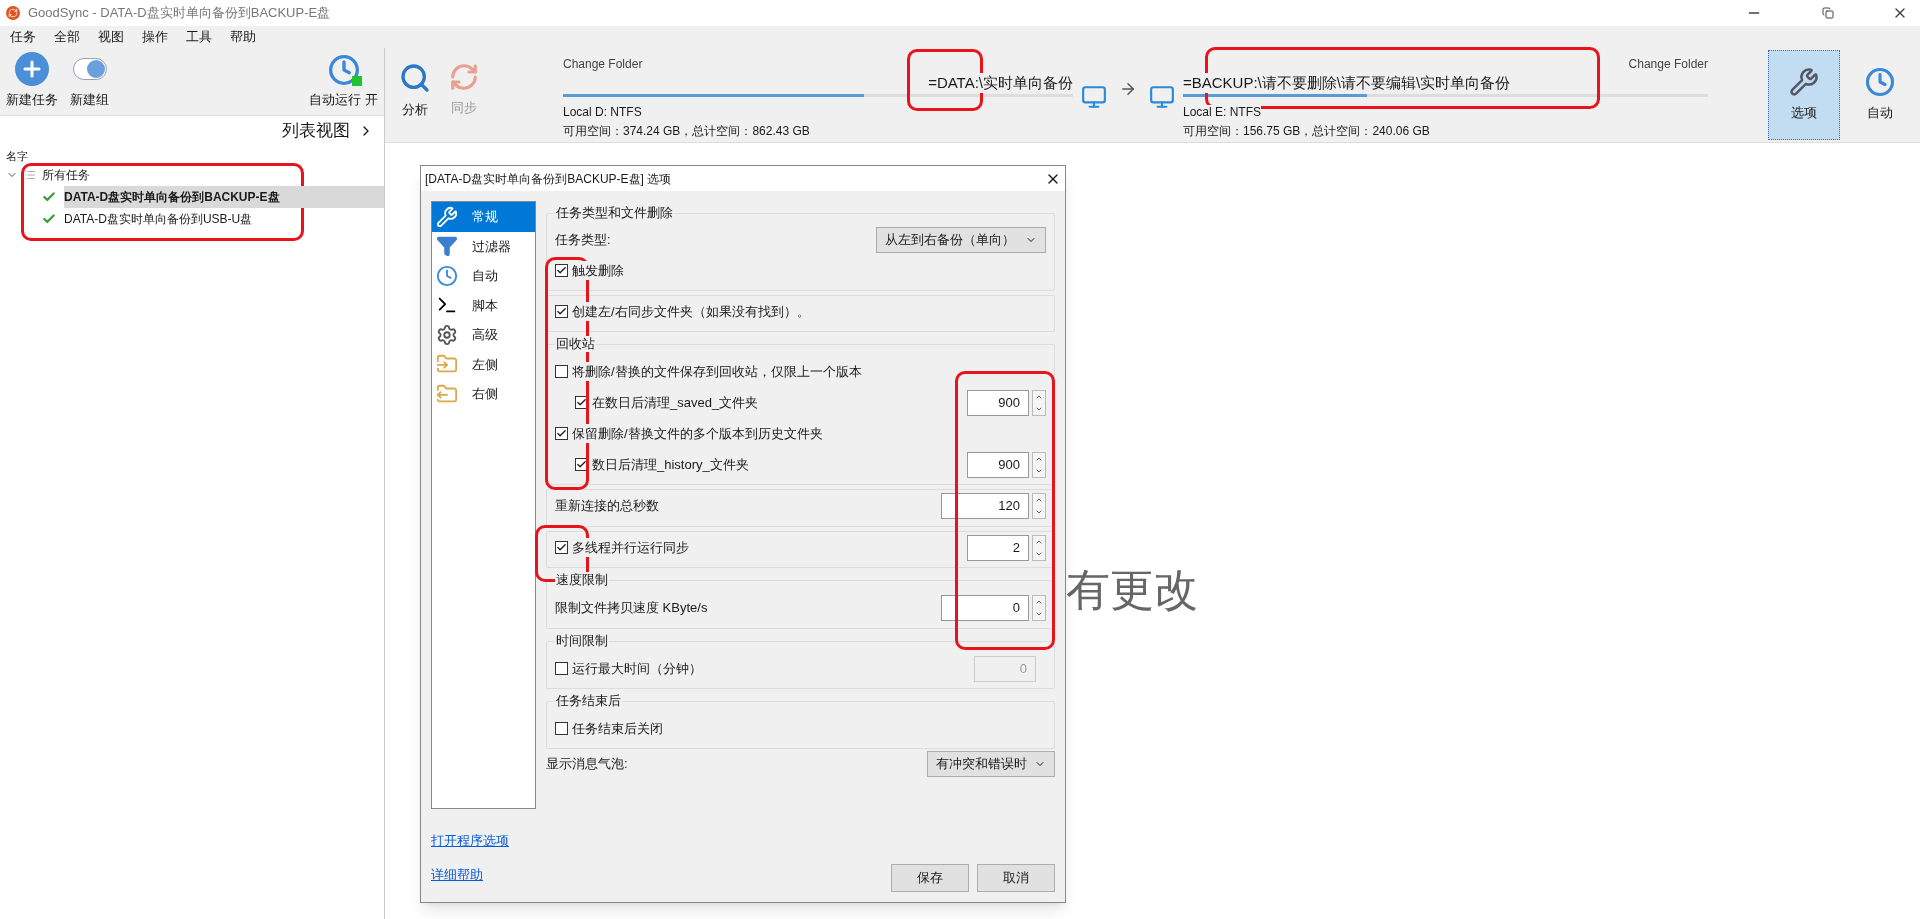 Image resolution: width=1920 pixels, height=919 pixels. Describe the element at coordinates (483, 841) in the screenshot. I see `link: 打开程序选项` at that location.